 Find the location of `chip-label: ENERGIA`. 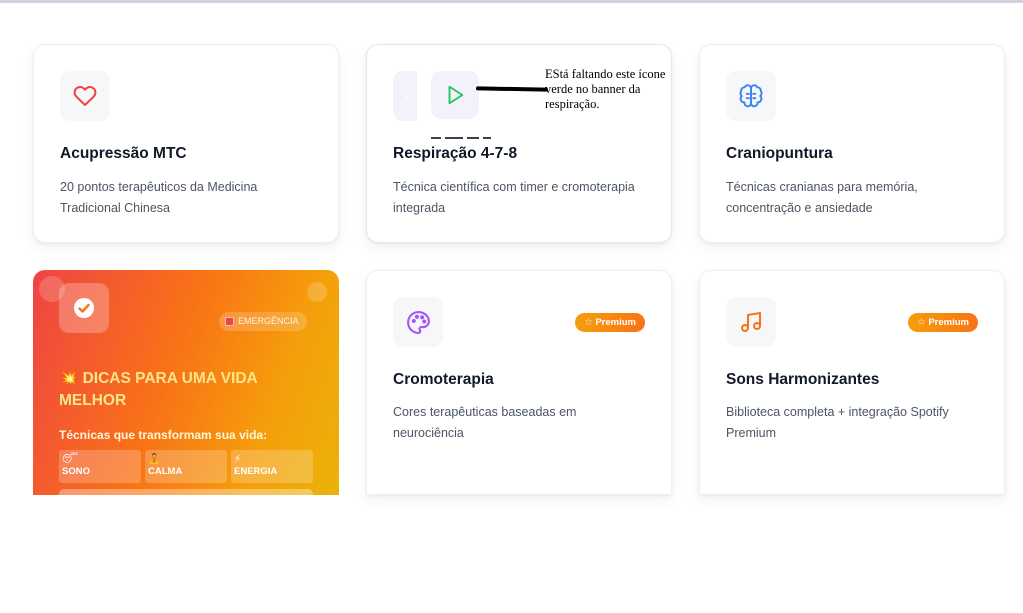

chip-label: ENERGIA is located at coordinates (256, 471).